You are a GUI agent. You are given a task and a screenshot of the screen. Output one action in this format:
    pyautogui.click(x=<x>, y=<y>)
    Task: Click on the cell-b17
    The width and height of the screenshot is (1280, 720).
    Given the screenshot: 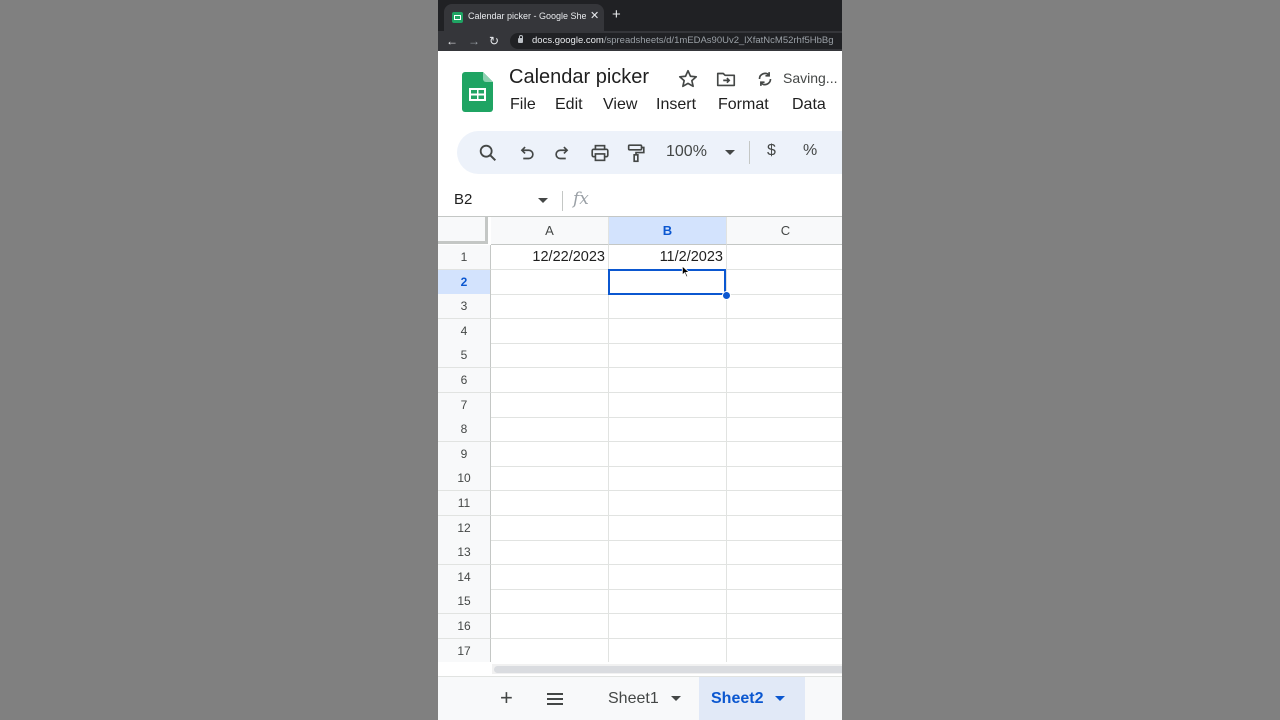 What is the action you would take?
    pyautogui.click(x=668, y=650)
    